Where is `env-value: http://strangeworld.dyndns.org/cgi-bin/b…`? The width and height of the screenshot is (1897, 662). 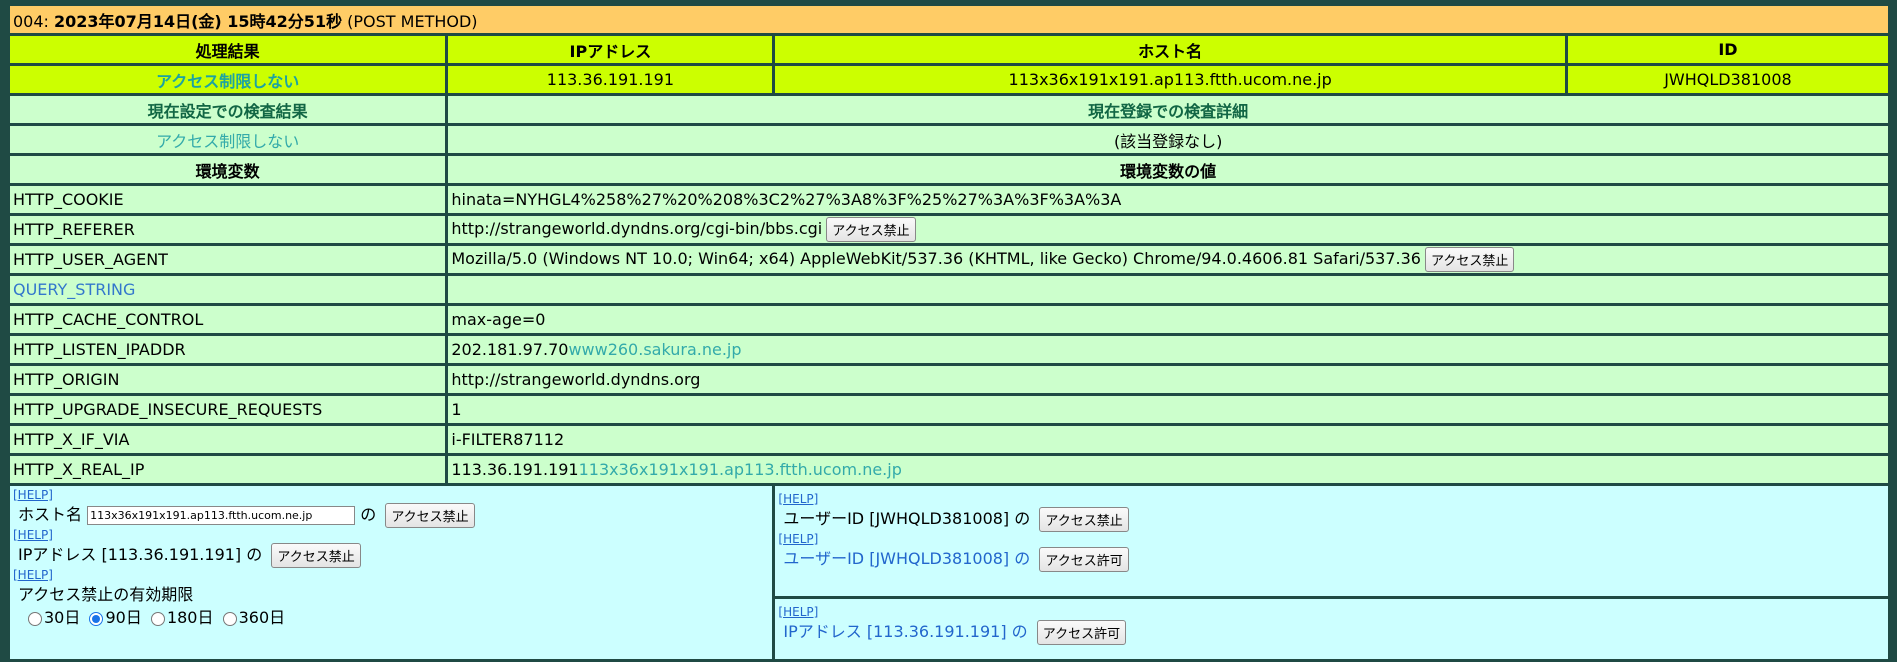 env-value: http://strangeworld.dyndns.org/cgi-bin/b… is located at coordinates (637, 228).